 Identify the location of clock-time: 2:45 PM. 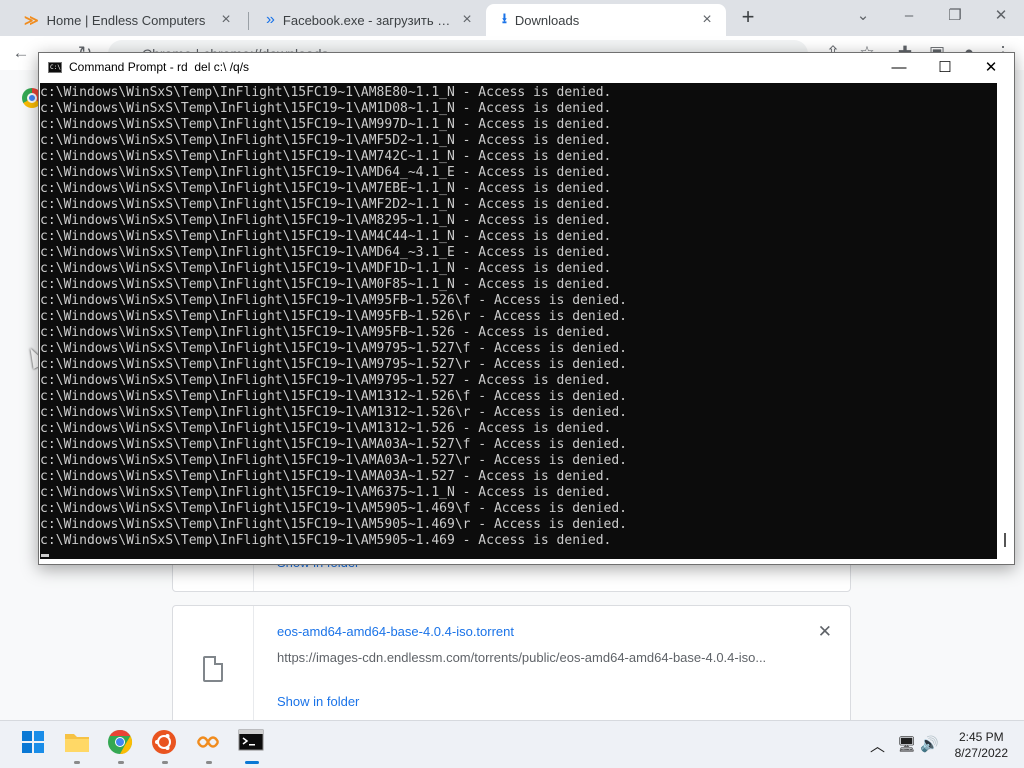
(981, 737).